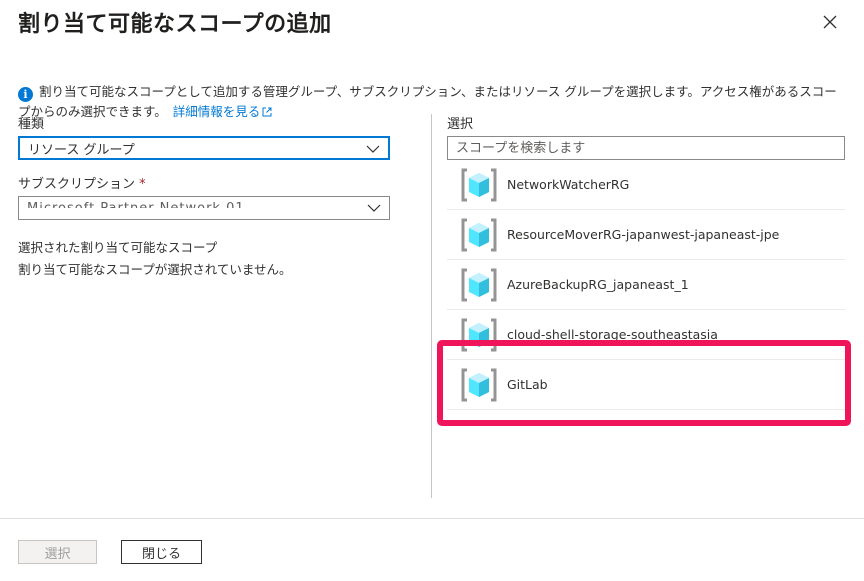 The width and height of the screenshot is (864, 581). I want to click on subscription-dropdown: Microsoft Partner Network 01, so click(204, 208).